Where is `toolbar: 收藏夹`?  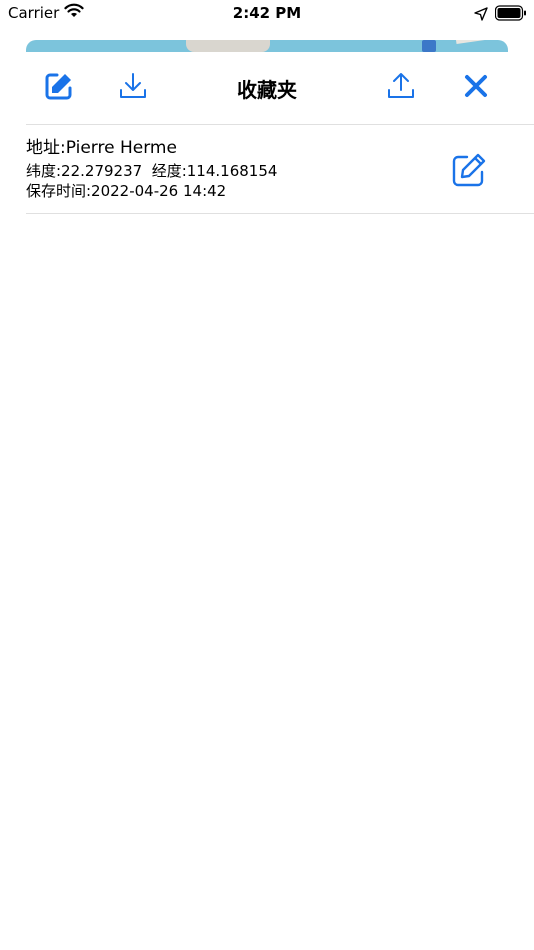 toolbar: 收藏夹 is located at coordinates (267, 88).